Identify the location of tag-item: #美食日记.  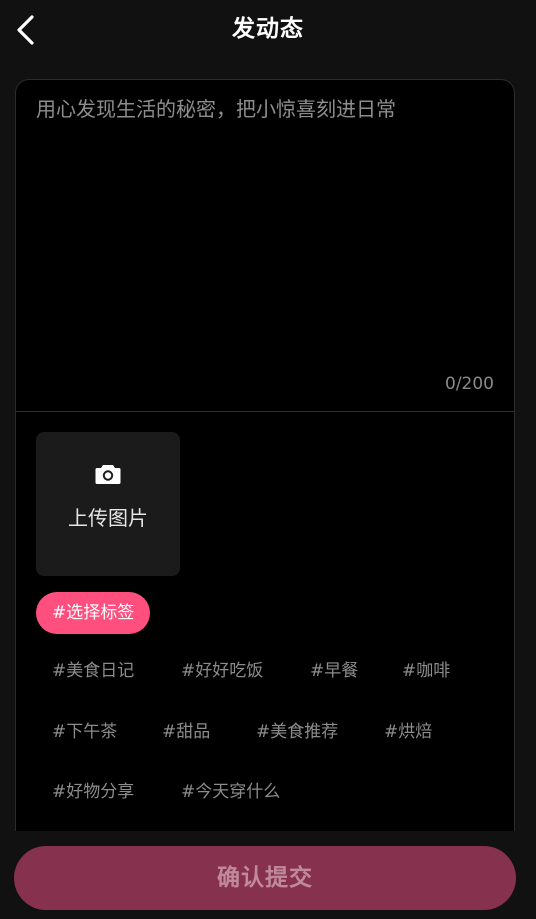
(93, 671).